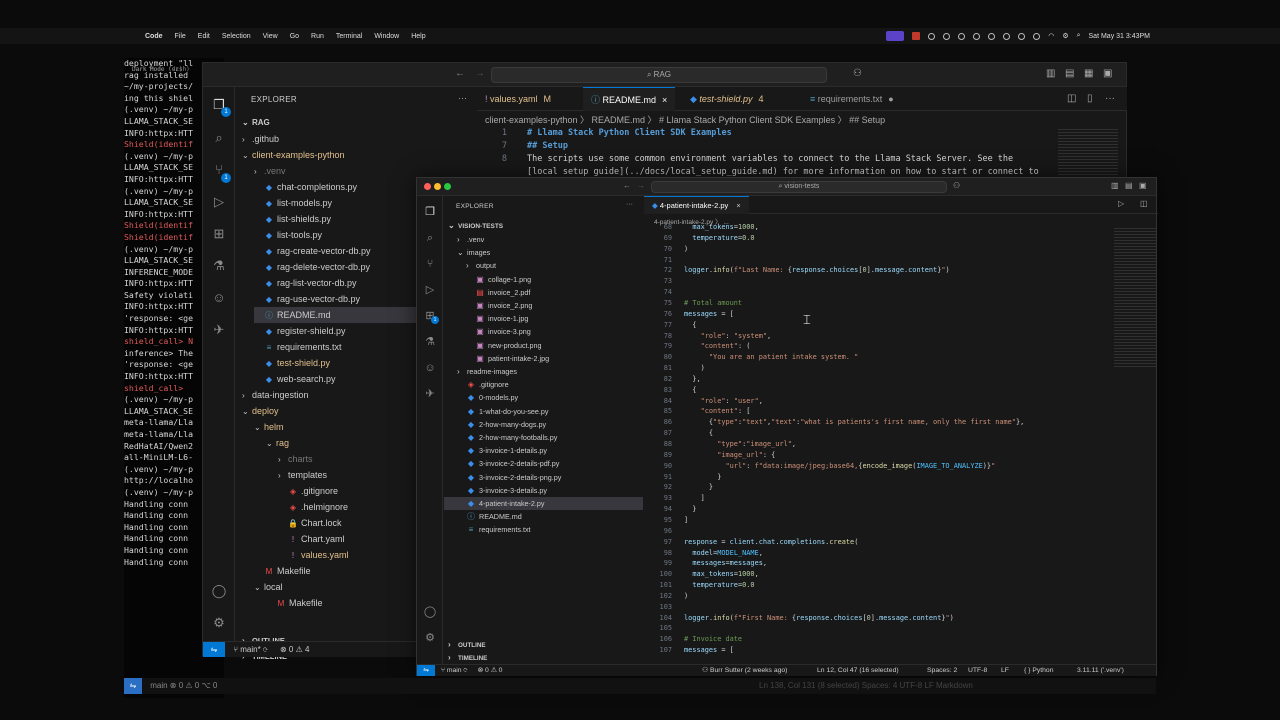  I want to click on encoding-indicator: UTF-8, so click(977, 670).